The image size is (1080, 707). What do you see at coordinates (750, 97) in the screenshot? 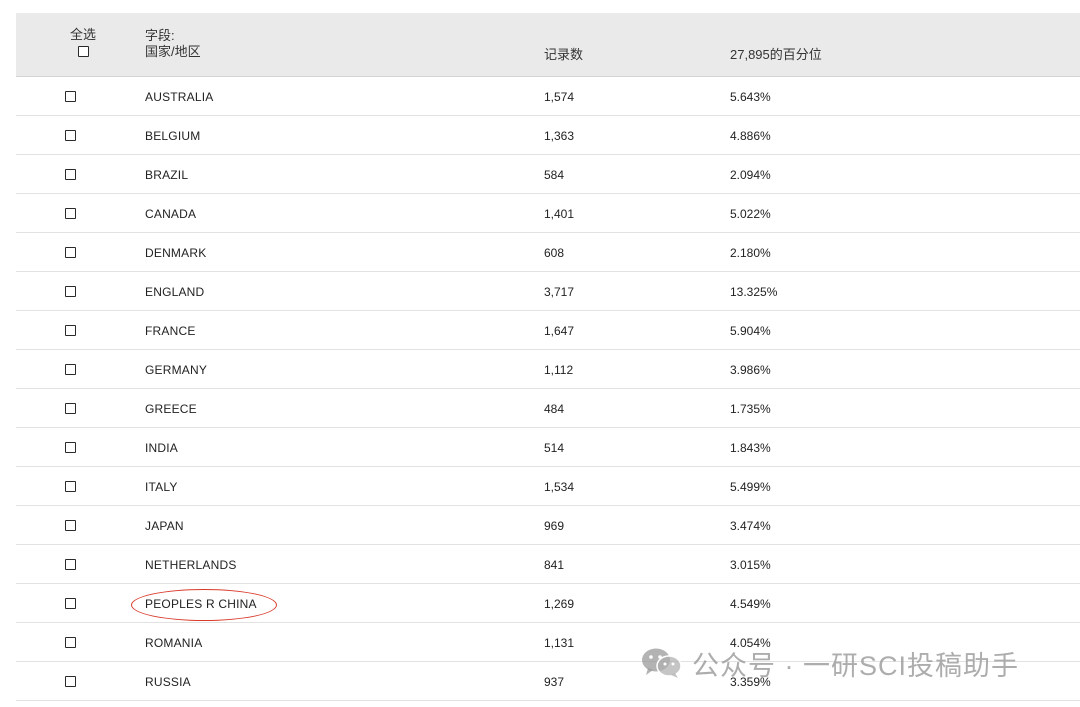
I see `percent-cell: 5.643%` at bounding box center [750, 97].